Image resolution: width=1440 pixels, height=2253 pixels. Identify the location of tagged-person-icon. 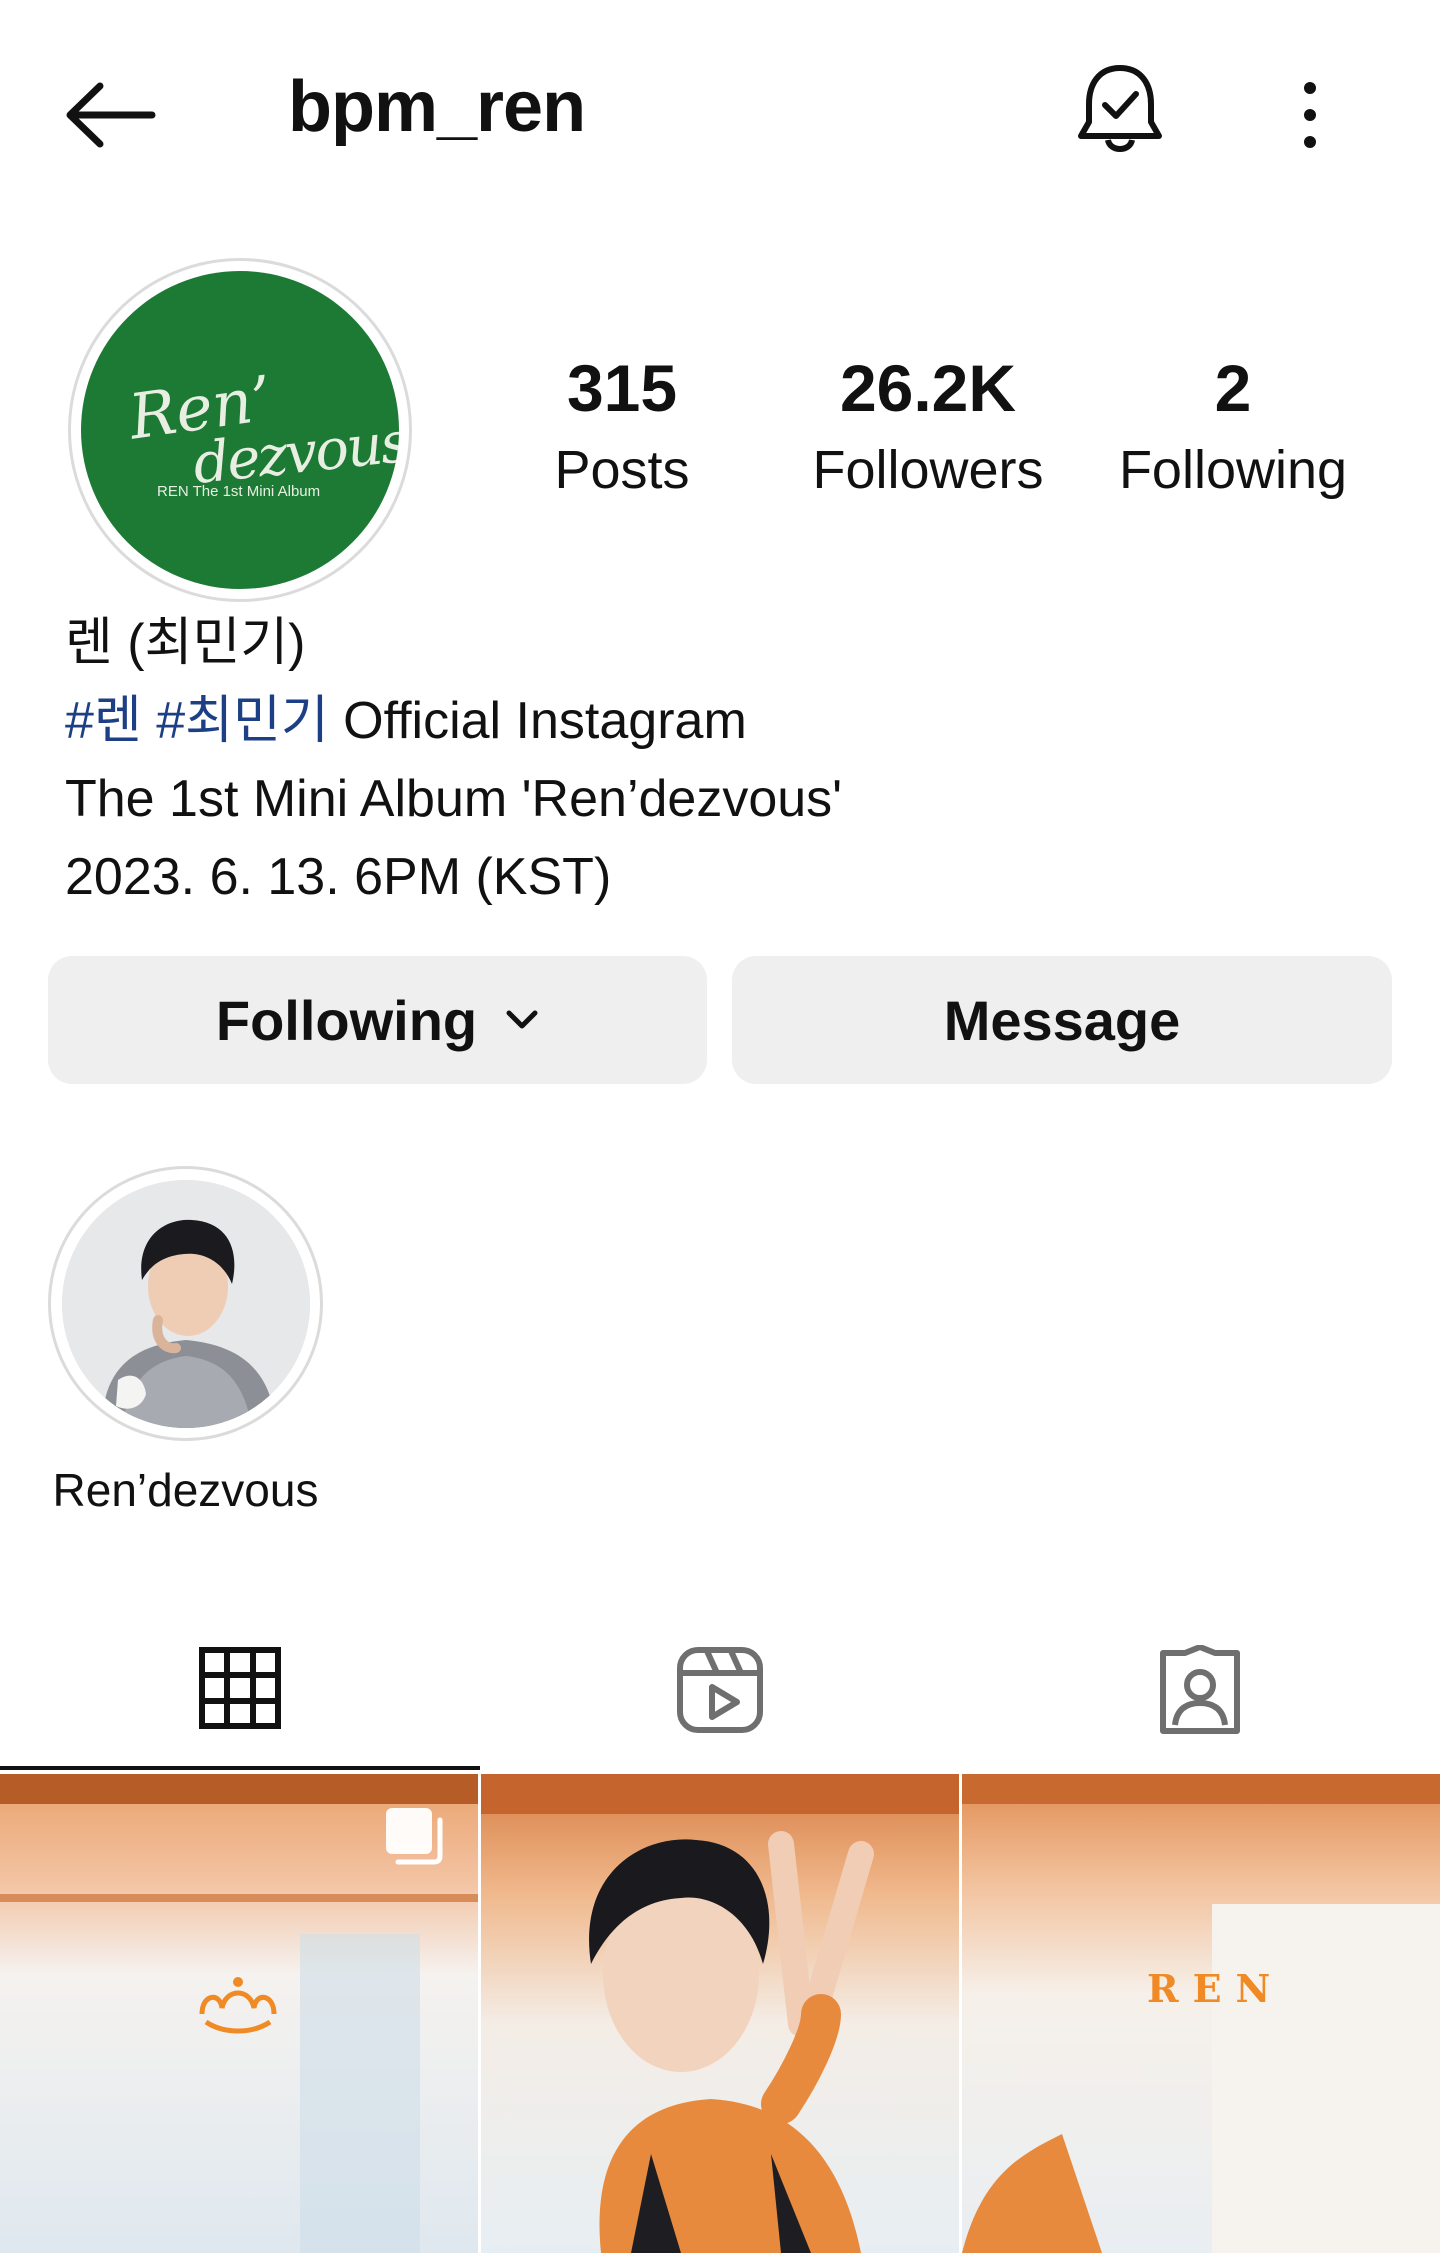
(1200, 1689).